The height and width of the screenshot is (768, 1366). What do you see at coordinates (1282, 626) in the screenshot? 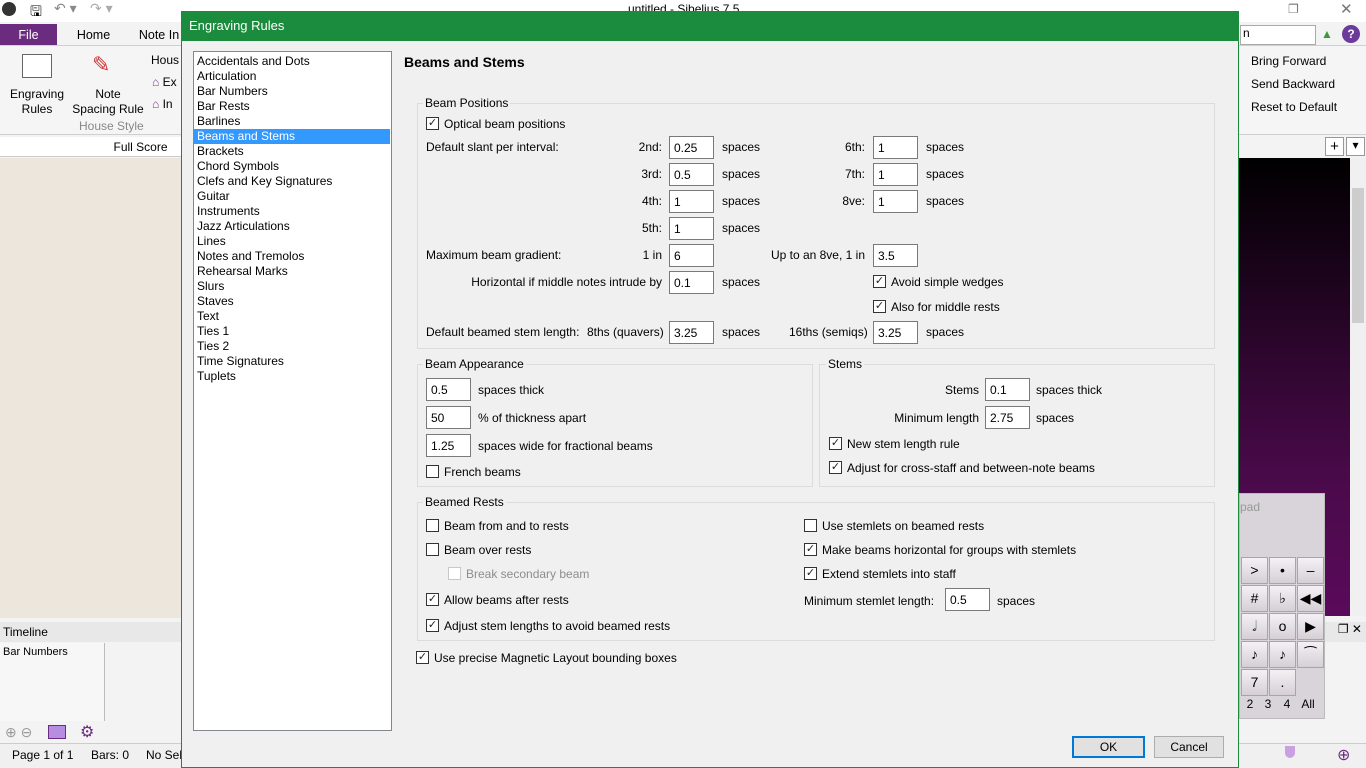
I see `whole-note-key: o` at bounding box center [1282, 626].